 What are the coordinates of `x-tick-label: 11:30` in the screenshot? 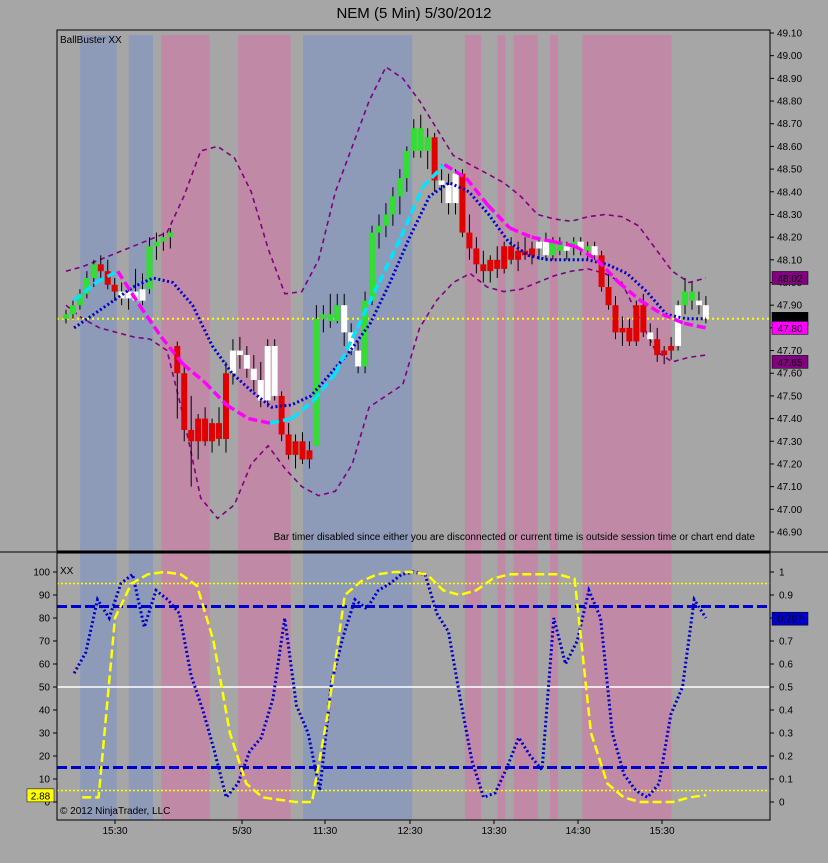 It's located at (325, 831).